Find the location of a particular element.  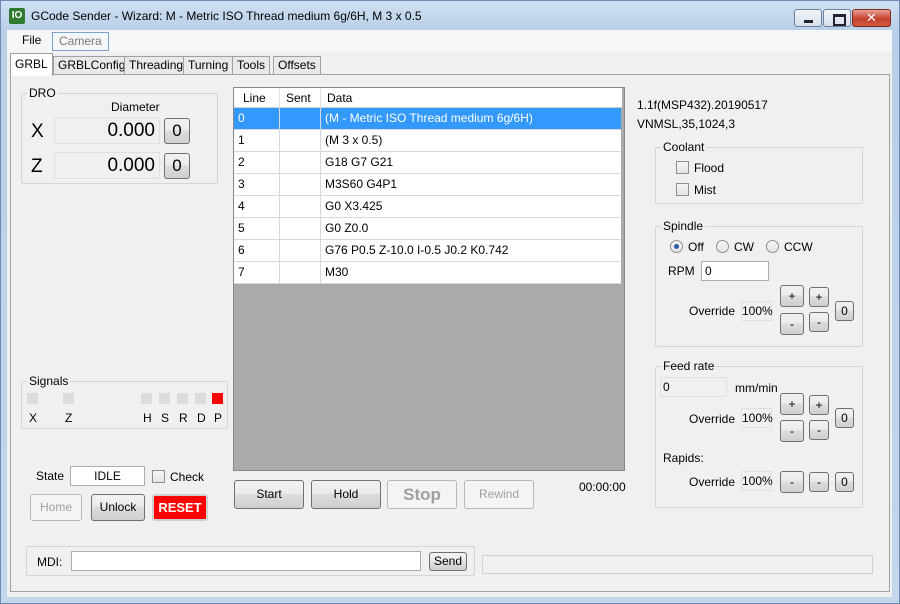

status-bar is located at coordinates (677, 564).